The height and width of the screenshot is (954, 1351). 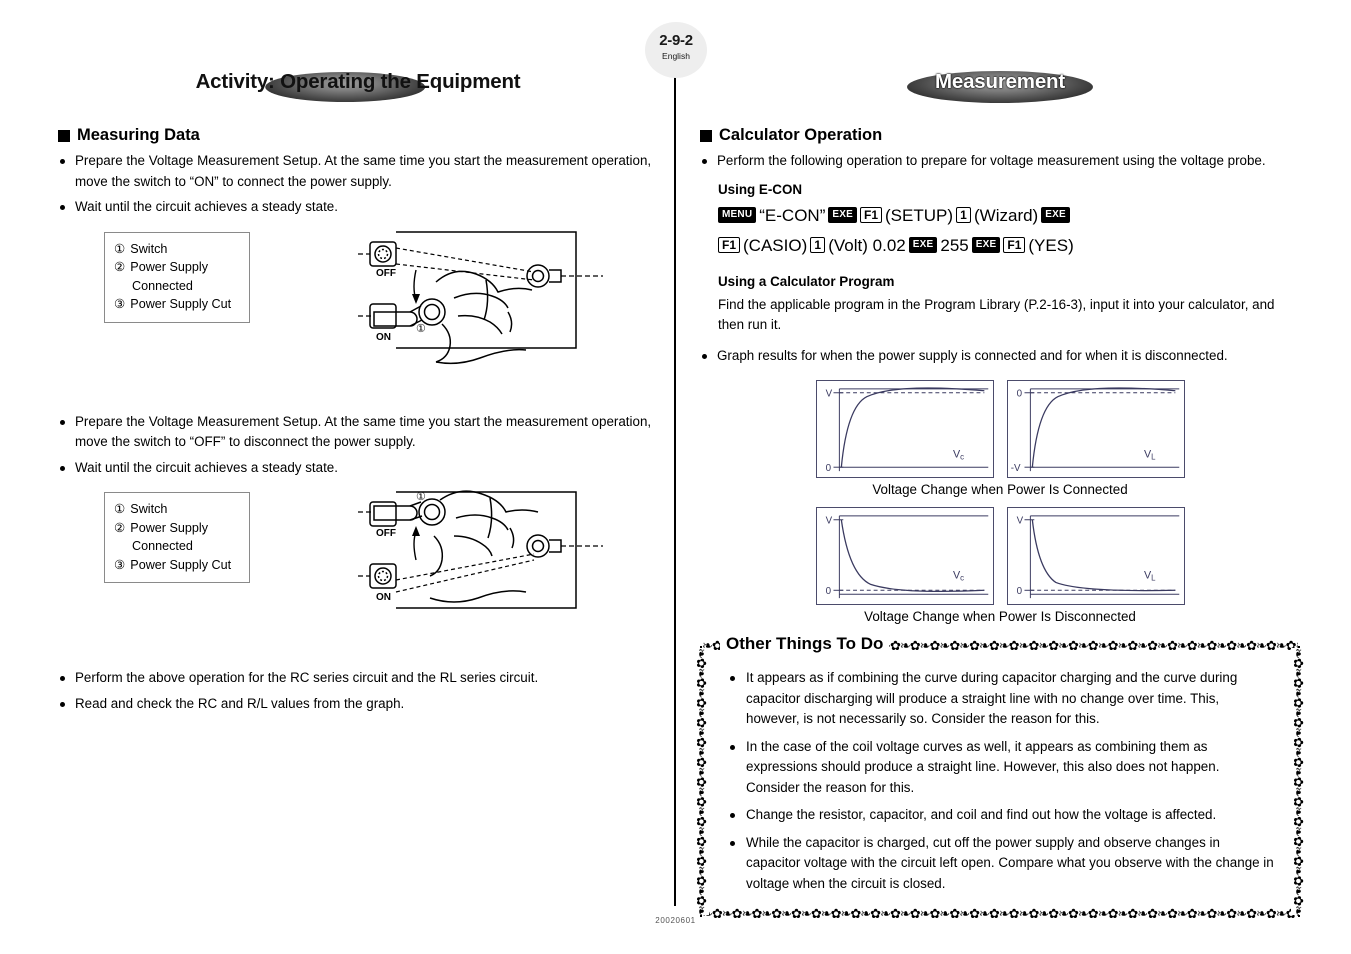 What do you see at coordinates (867, 245) in the screenshot?
I see `key-sequence-text: (Volt) 0.02` at bounding box center [867, 245].